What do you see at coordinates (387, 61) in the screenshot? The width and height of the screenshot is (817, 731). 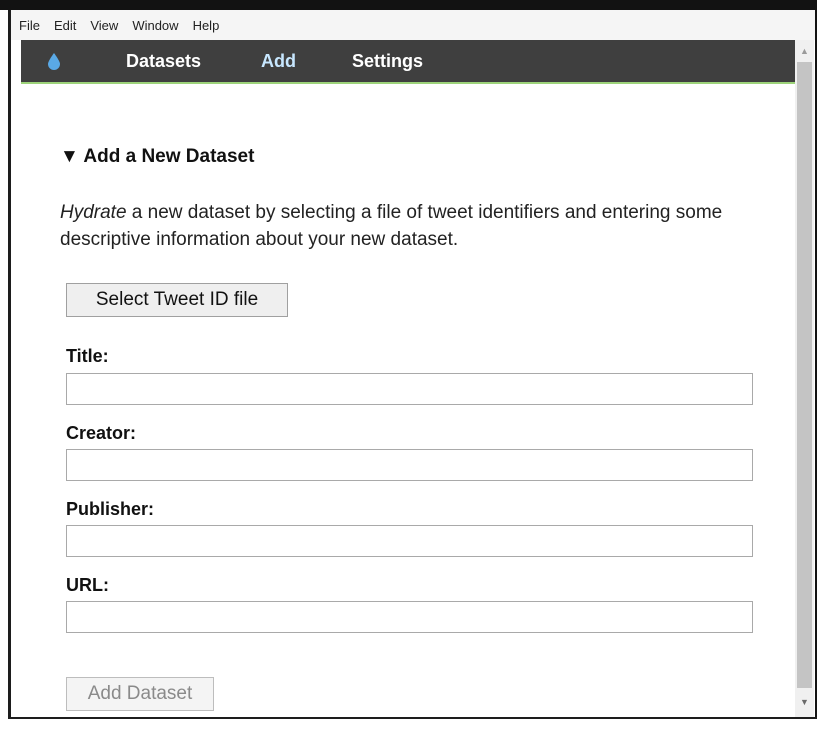 I see `nav-settings: Settings` at bounding box center [387, 61].